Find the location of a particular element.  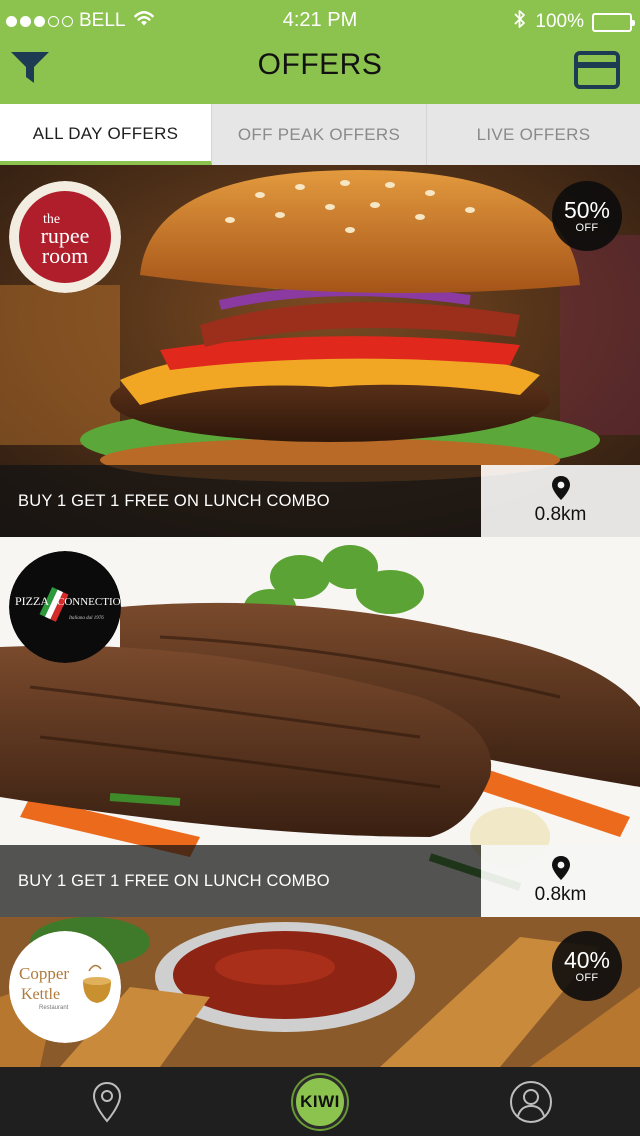

page-title: OFFERS is located at coordinates (320, 64).